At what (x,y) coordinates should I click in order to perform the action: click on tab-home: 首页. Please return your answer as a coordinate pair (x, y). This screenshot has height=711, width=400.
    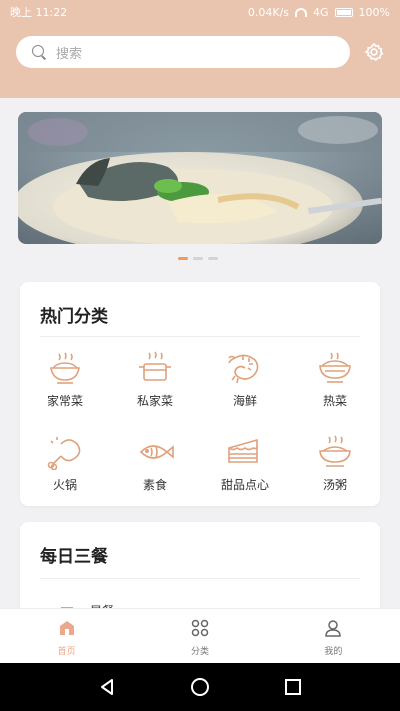
    Looking at the image, I should click on (66, 636).